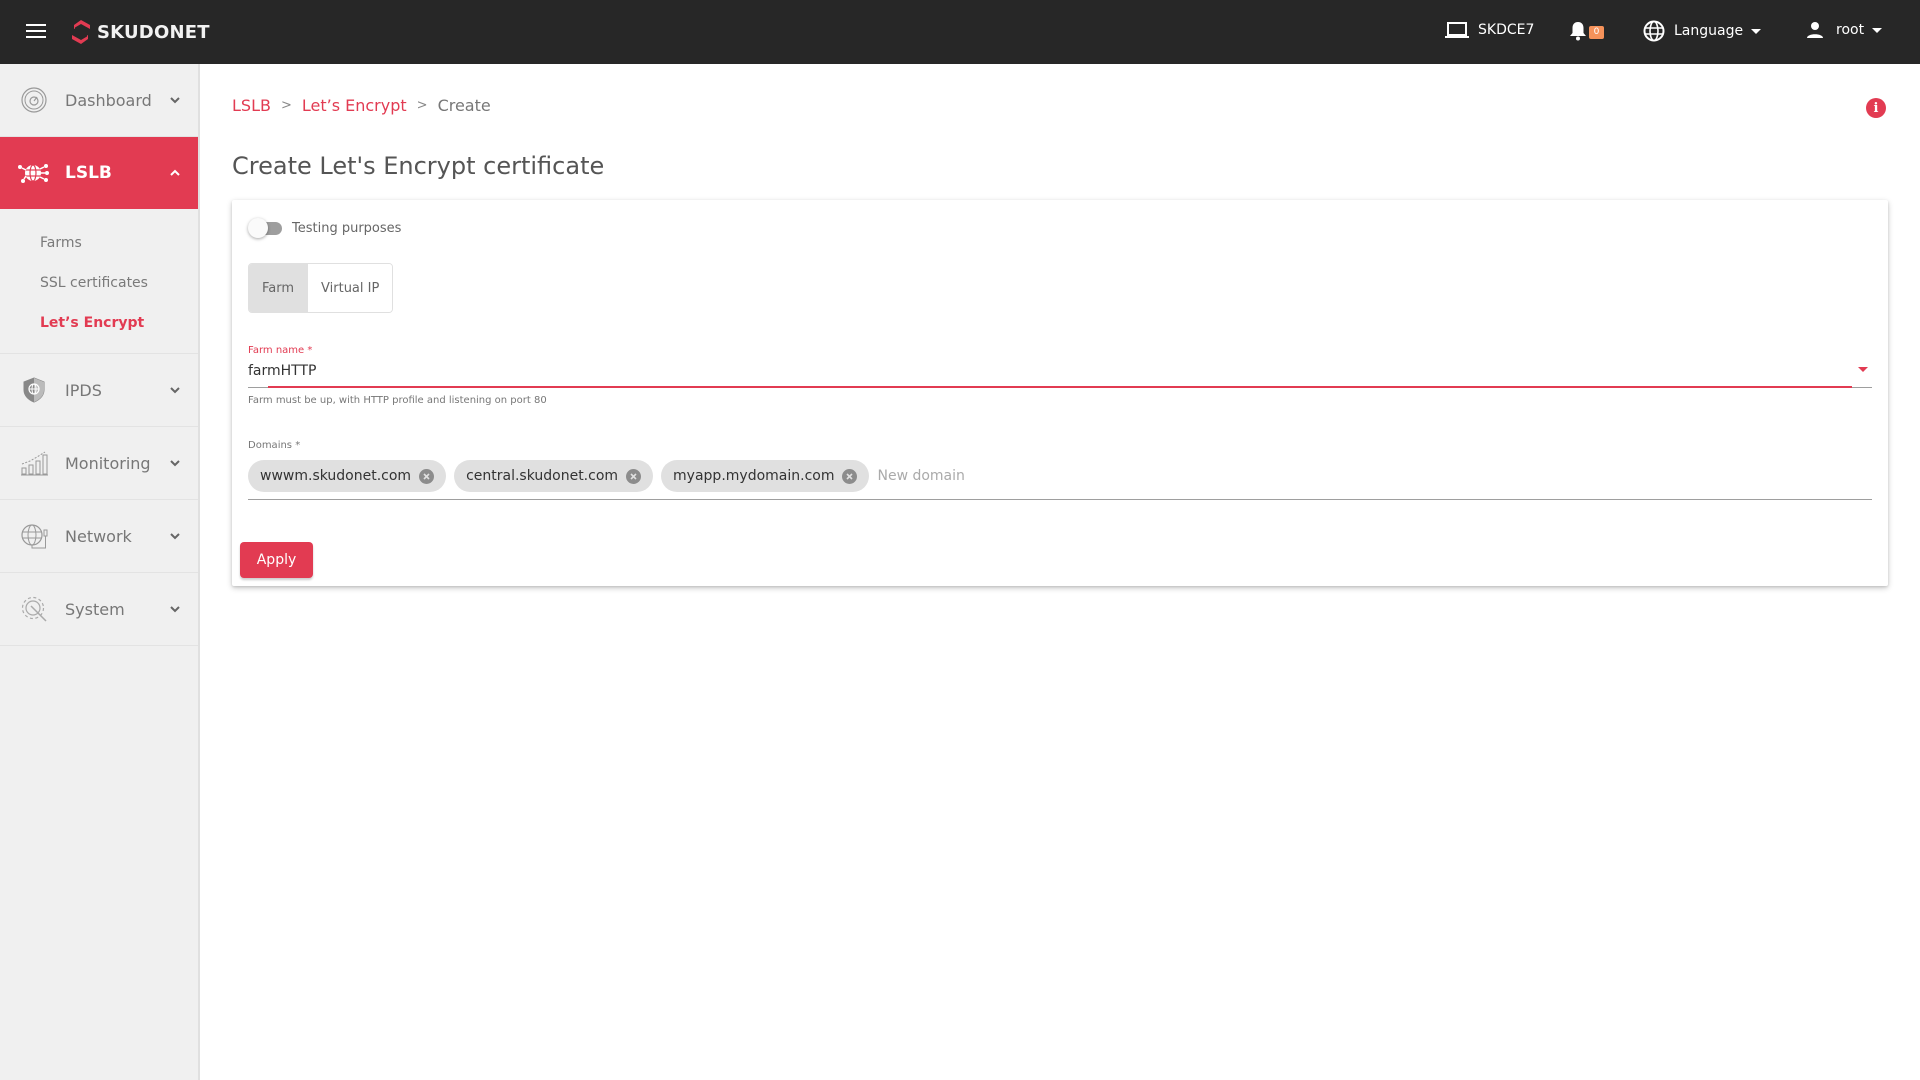  Describe the element at coordinates (354, 105) in the screenshot. I see `breadcrumb-lets-encrypt: Let’s Encrypt` at that location.